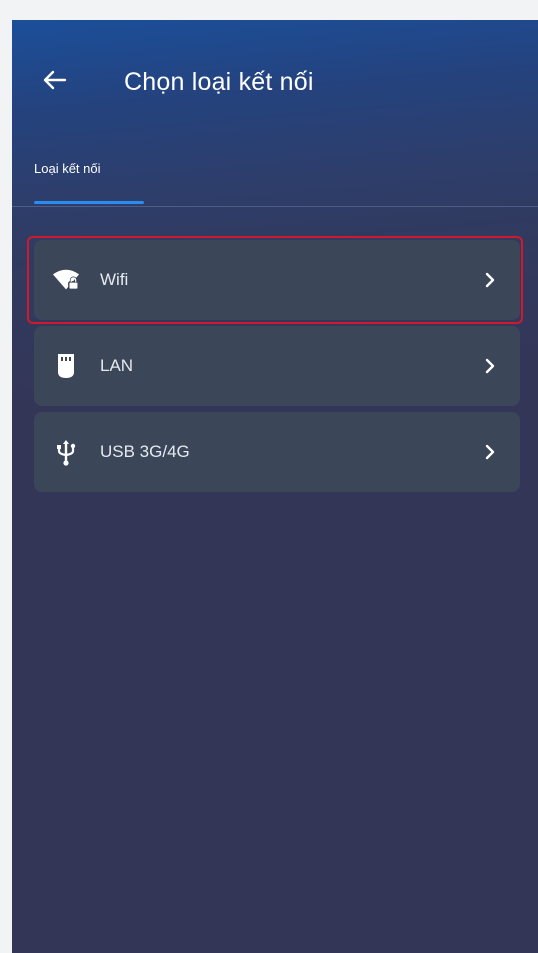  What do you see at coordinates (89, 202) in the screenshot?
I see `active-tab-indicator` at bounding box center [89, 202].